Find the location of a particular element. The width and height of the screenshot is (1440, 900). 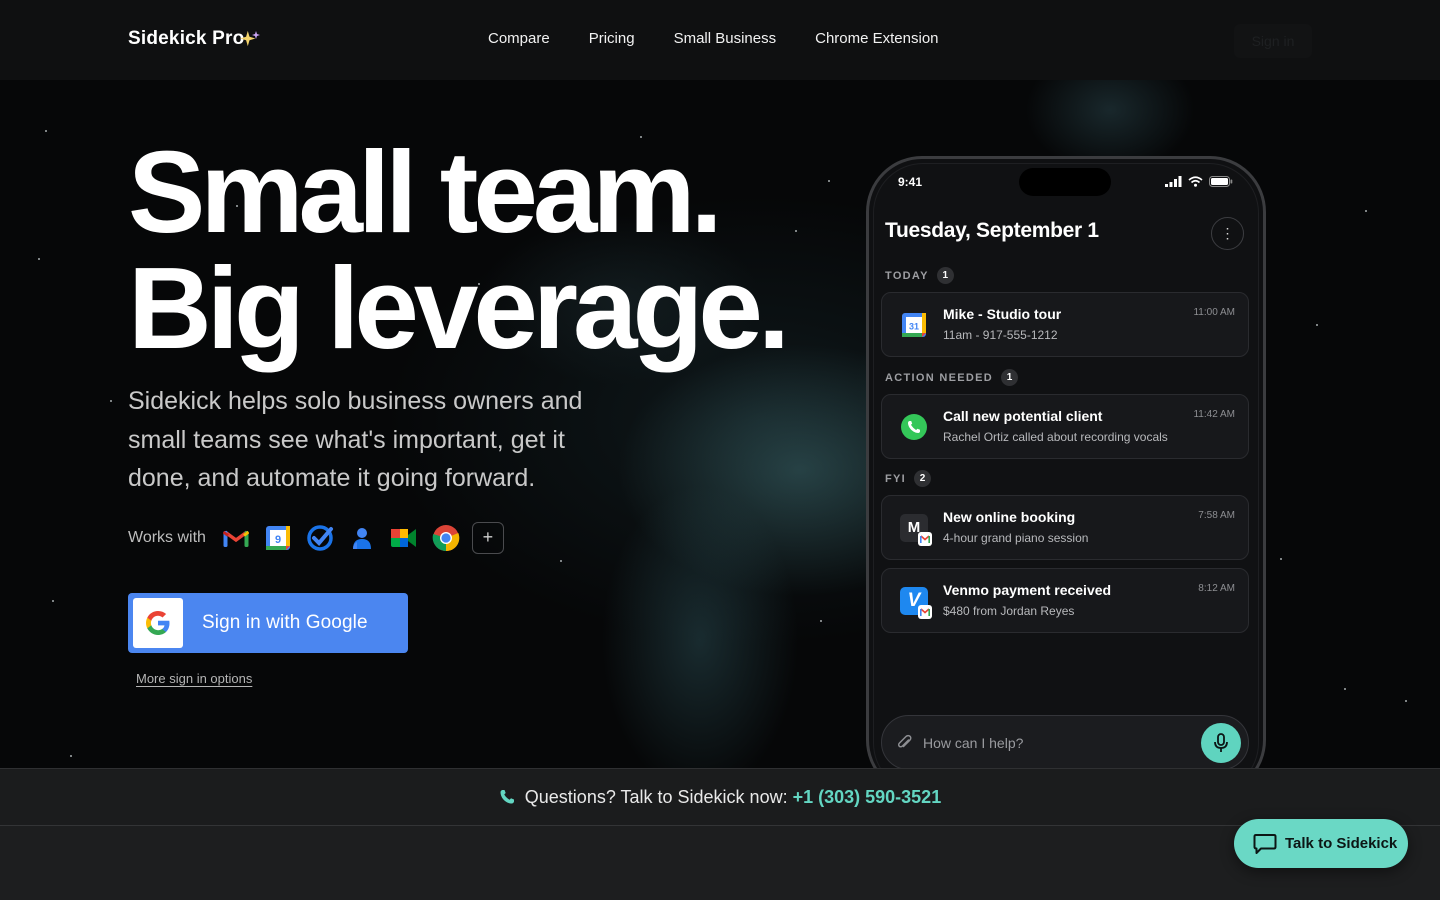

section-action-needed: ACTION NEEDED 1 is located at coordinates (951, 377).